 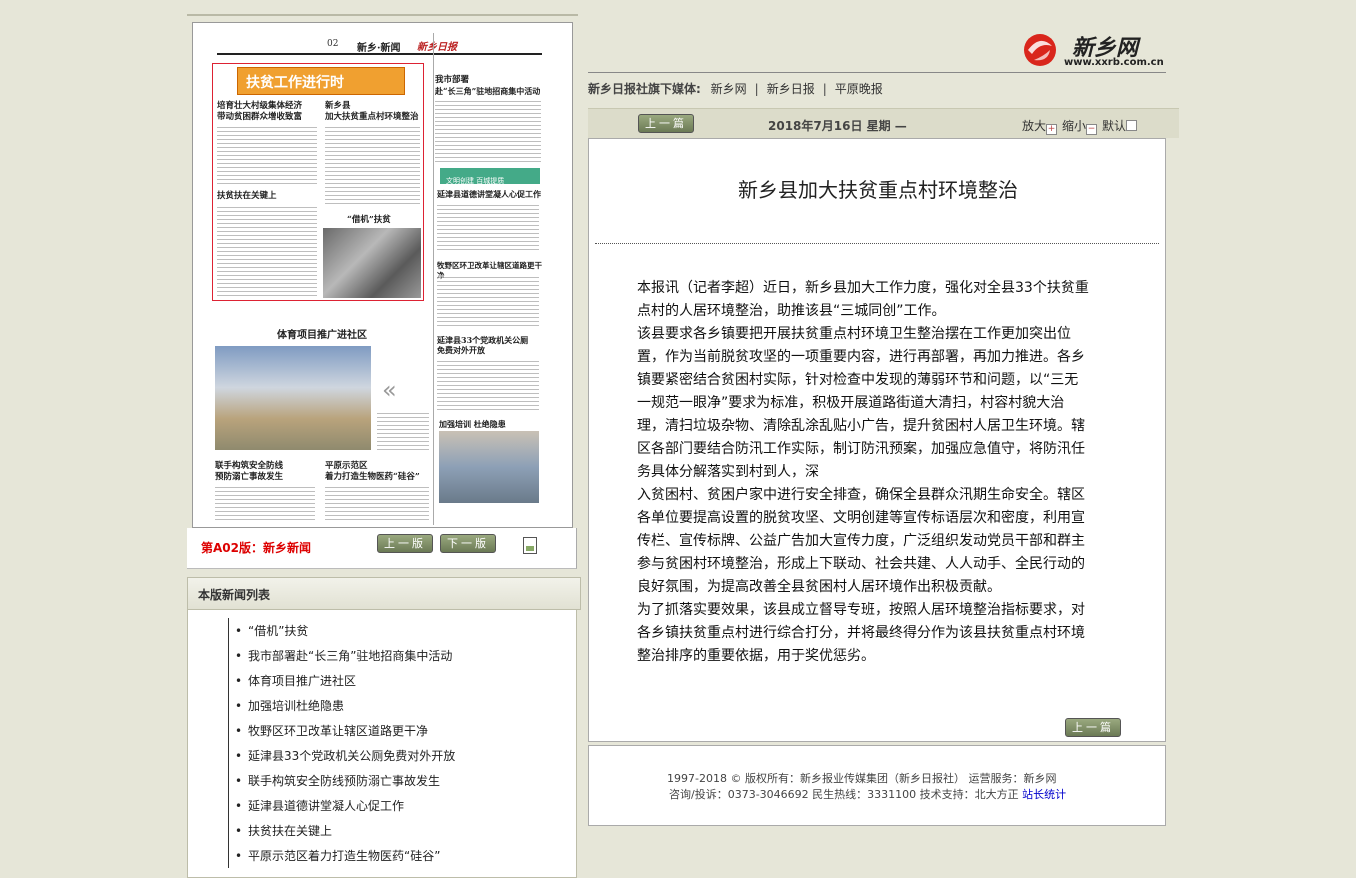 I want to click on page-label: 第A02版：新乡新闻, so click(x=256, y=547).